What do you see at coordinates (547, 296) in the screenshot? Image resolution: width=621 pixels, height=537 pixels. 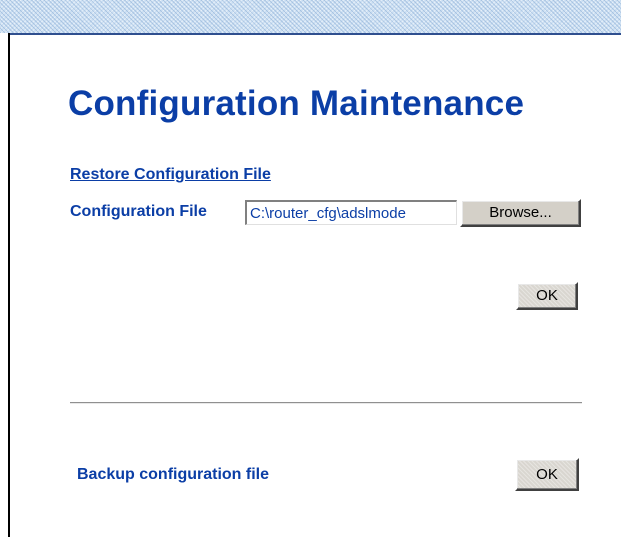 I see `restore-ok-button: OK` at bounding box center [547, 296].